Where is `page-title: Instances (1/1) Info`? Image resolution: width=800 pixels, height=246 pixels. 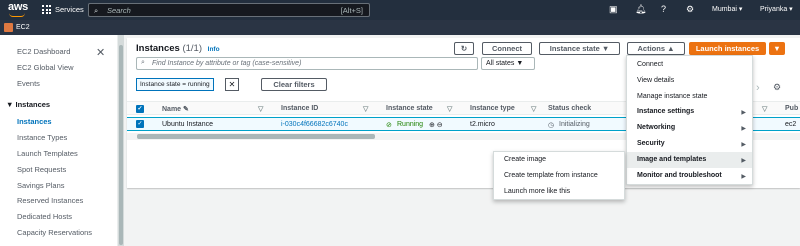
page-title: Instances (1/1) Info is located at coordinates (178, 48).